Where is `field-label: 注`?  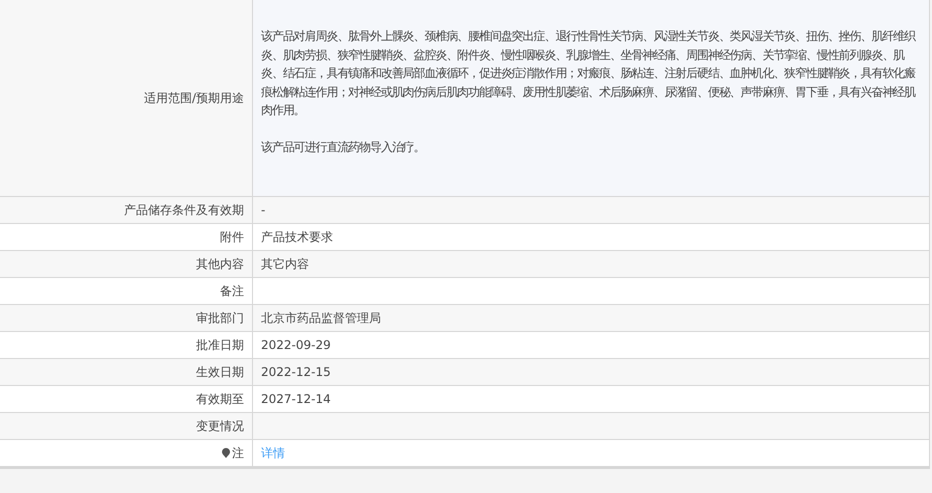 field-label: 注 is located at coordinates (238, 453).